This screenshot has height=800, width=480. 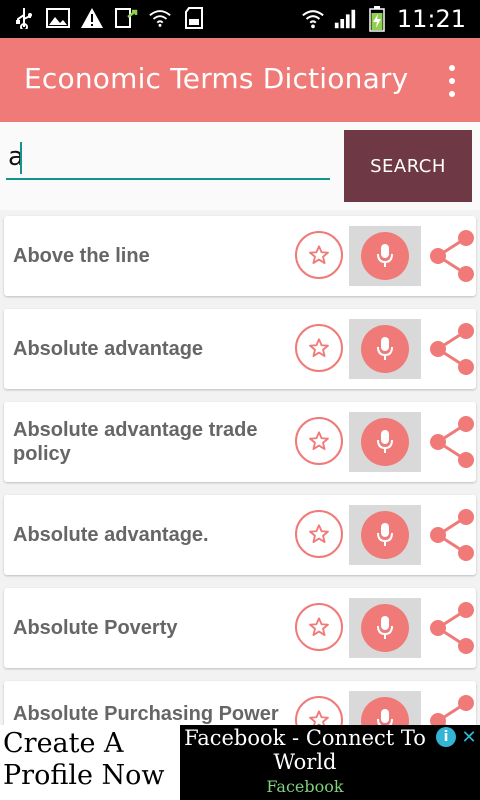 I want to click on term-label: Absolute Poverty, so click(x=95, y=628).